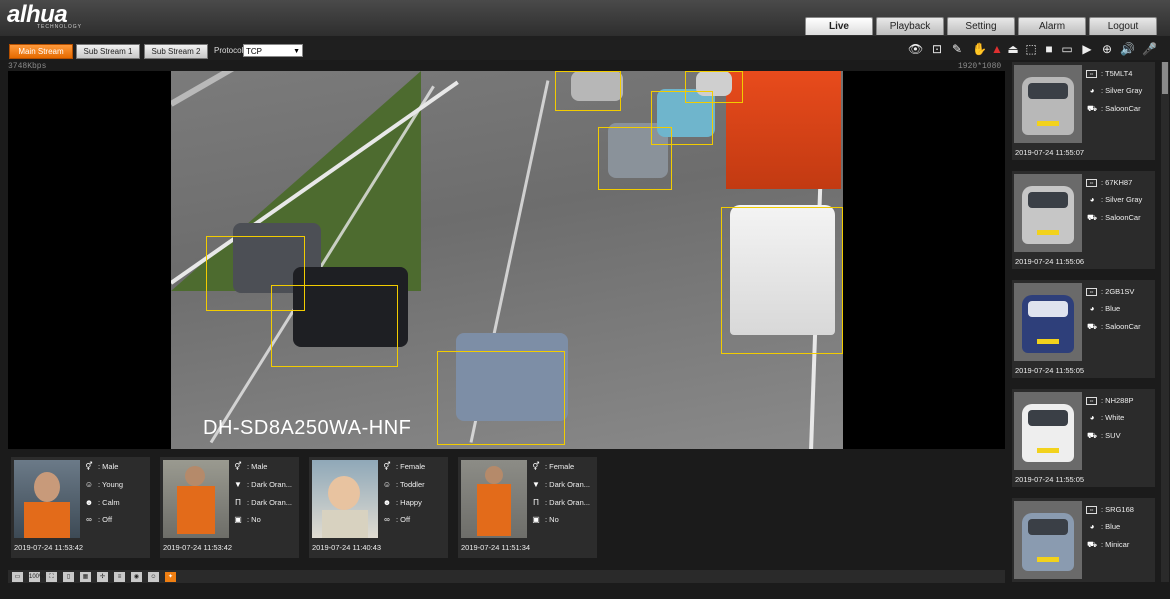 The width and height of the screenshot is (1170, 599). Describe the element at coordinates (108, 466) in the screenshot. I see `gender-value: : Male` at that location.